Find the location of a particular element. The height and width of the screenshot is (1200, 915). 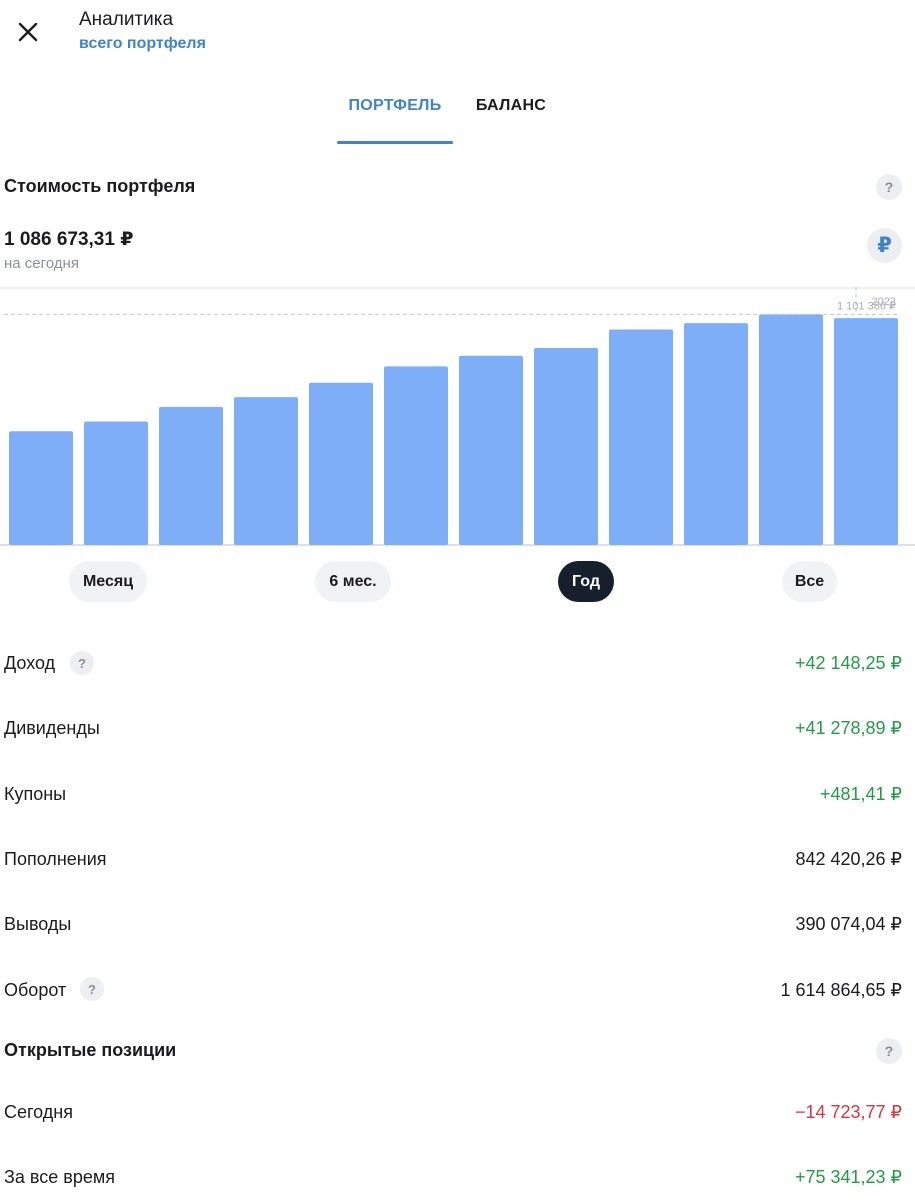

income-value: +42 148,25 ₽ is located at coordinates (848, 663).